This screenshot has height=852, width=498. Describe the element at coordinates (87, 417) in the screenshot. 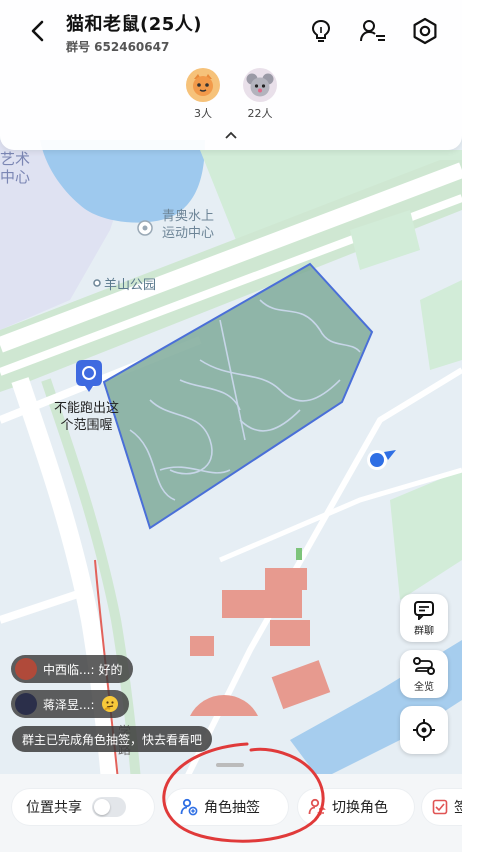

I see `fence-note-label: 不能跑出这 个范围喔` at that location.